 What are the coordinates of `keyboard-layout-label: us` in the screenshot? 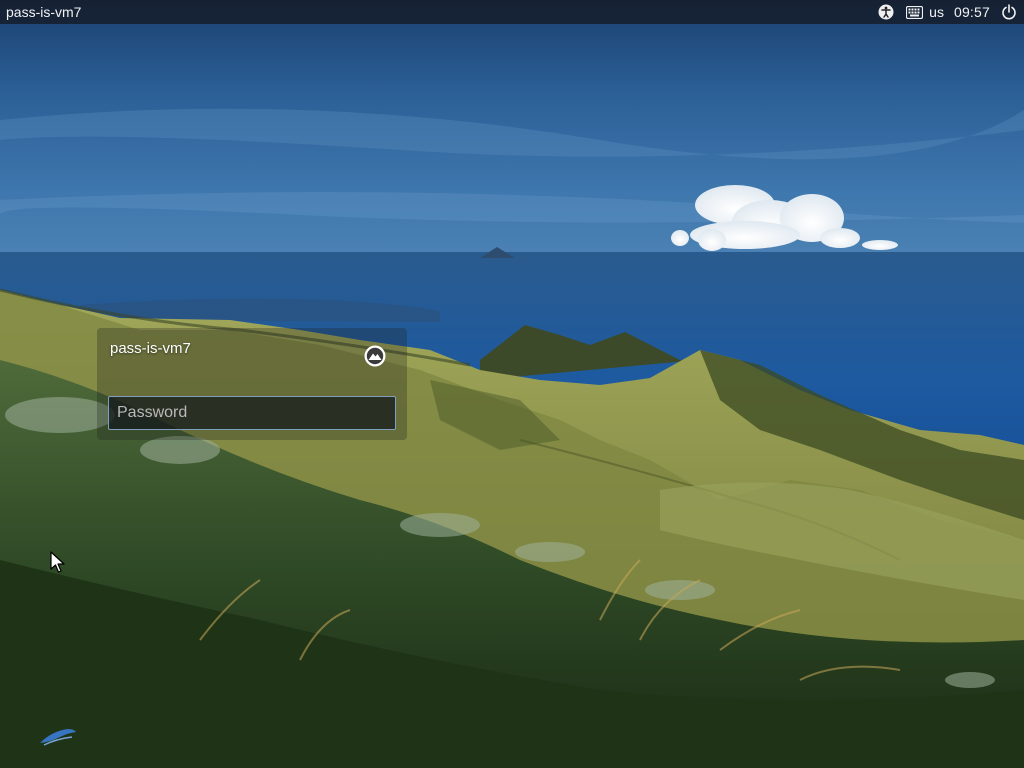 It's located at (936, 12).